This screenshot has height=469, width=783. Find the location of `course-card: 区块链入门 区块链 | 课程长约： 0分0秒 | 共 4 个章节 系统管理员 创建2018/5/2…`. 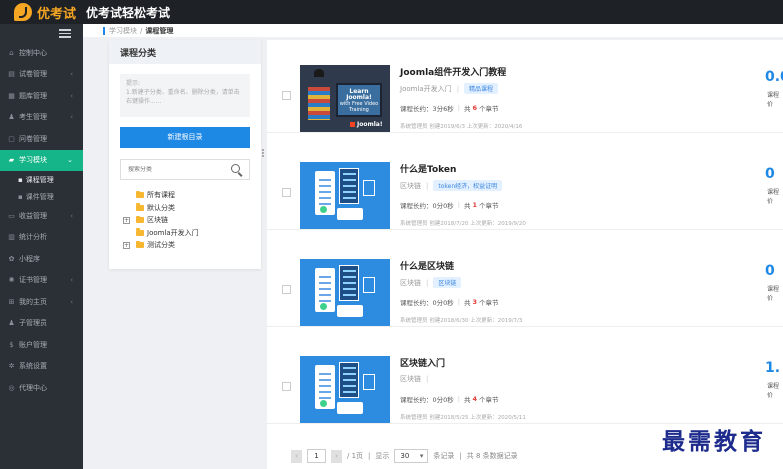

course-card: 区块链入门 区块链 | 课程长约： 0分0秒 | 共 4 个章节 系统管理员 创建2018/5/2… is located at coordinates (525, 377).